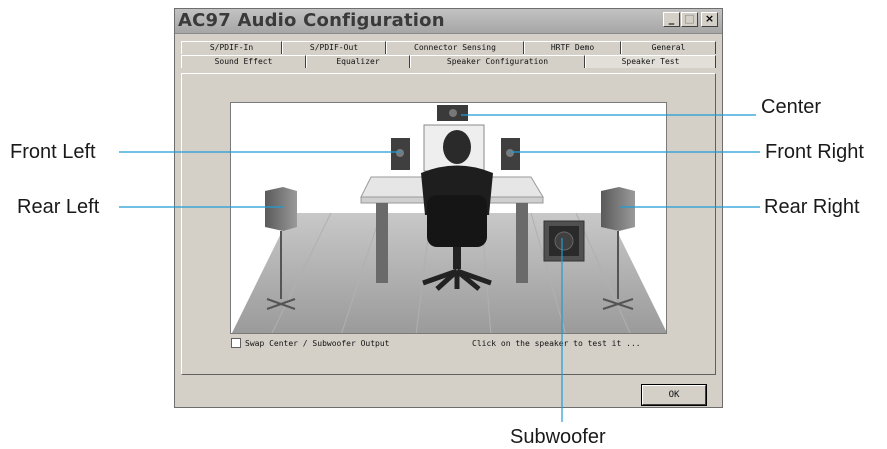 The width and height of the screenshot is (887, 449). Describe the element at coordinates (243, 61) in the screenshot. I see `tab-sound-effect: Sound Effect` at that location.